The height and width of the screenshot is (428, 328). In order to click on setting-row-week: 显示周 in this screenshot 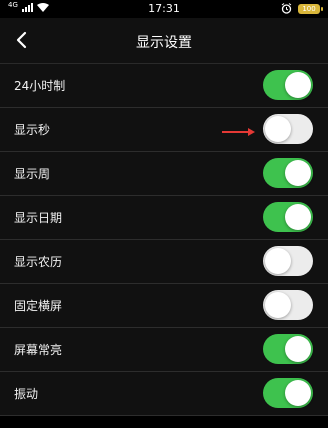, I will do `click(164, 174)`.